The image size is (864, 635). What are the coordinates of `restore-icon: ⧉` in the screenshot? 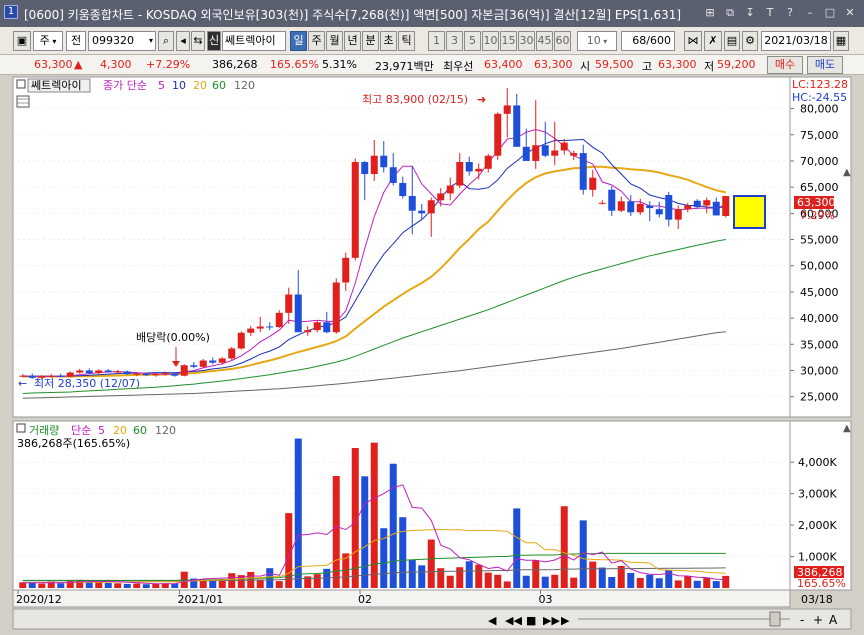 It's located at (730, 13).